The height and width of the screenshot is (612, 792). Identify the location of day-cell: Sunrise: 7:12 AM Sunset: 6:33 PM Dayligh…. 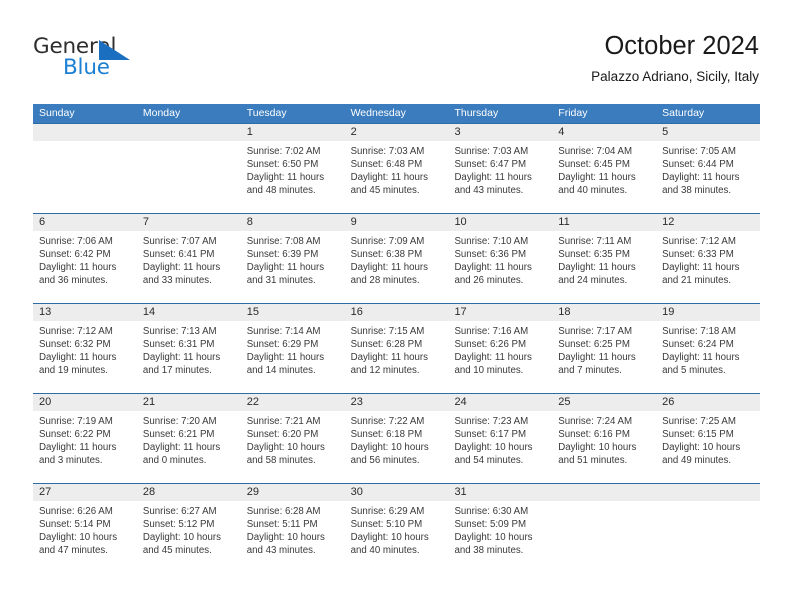
(708, 267).